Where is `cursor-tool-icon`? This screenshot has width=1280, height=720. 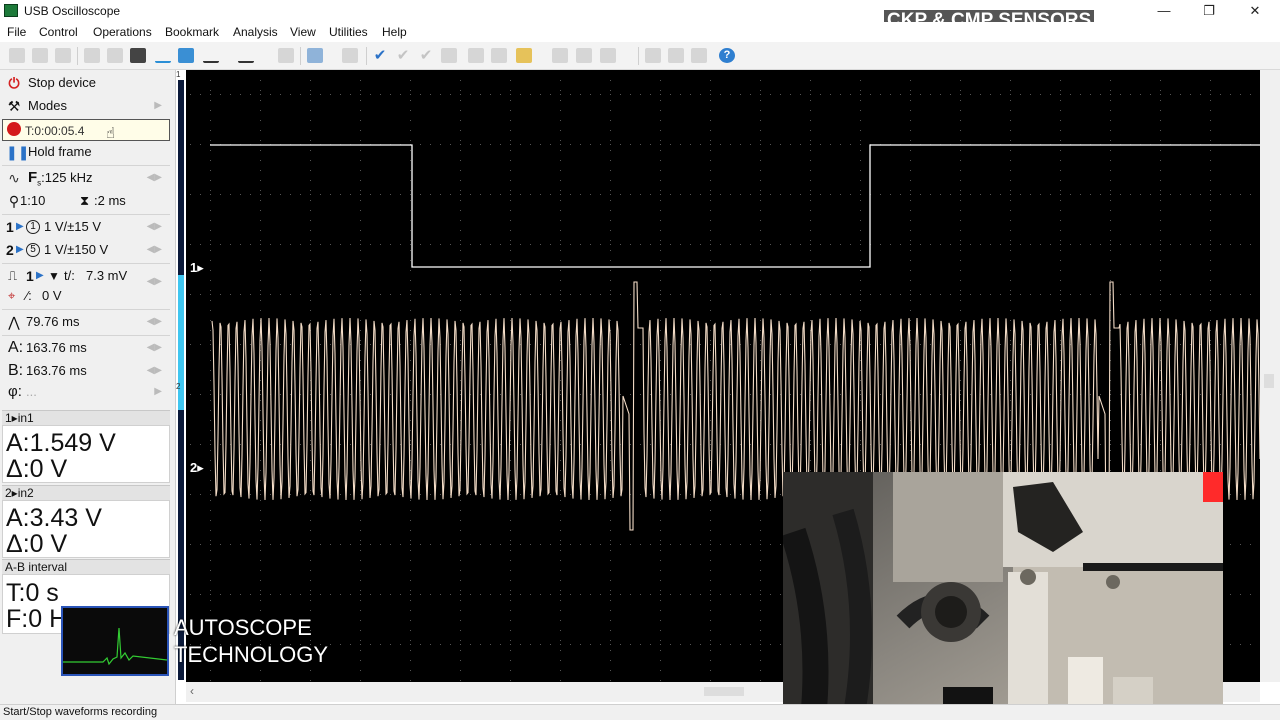
cursor-tool-icon is located at coordinates (163, 55).